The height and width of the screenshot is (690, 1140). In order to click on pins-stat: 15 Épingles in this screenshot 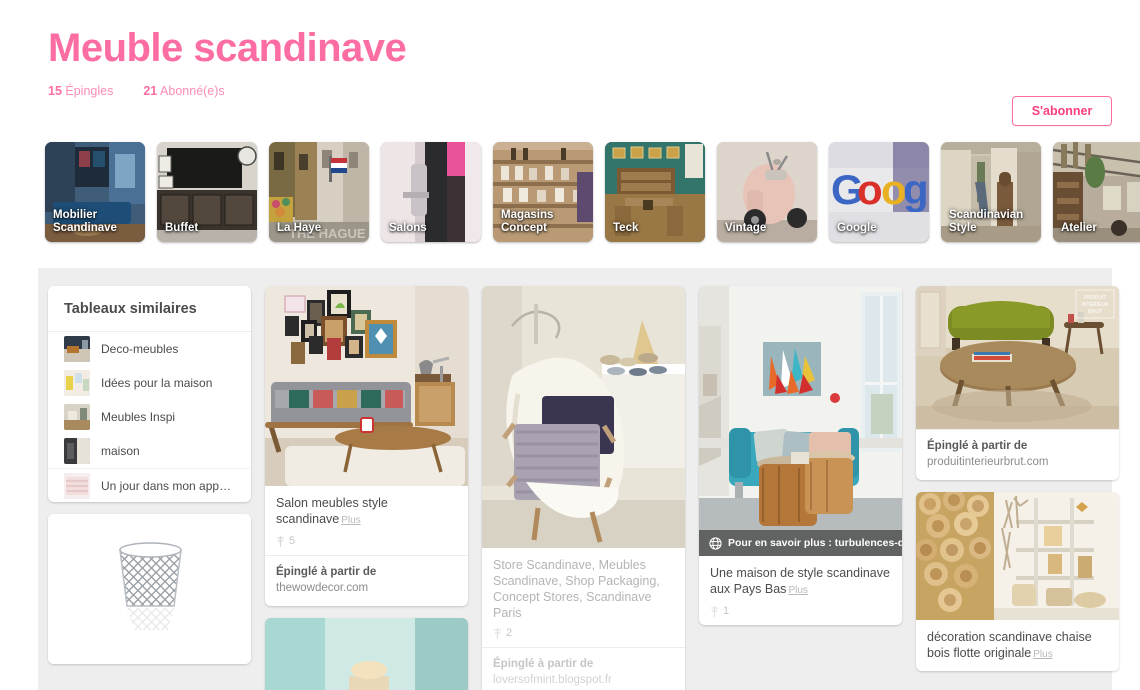, I will do `click(80, 91)`.